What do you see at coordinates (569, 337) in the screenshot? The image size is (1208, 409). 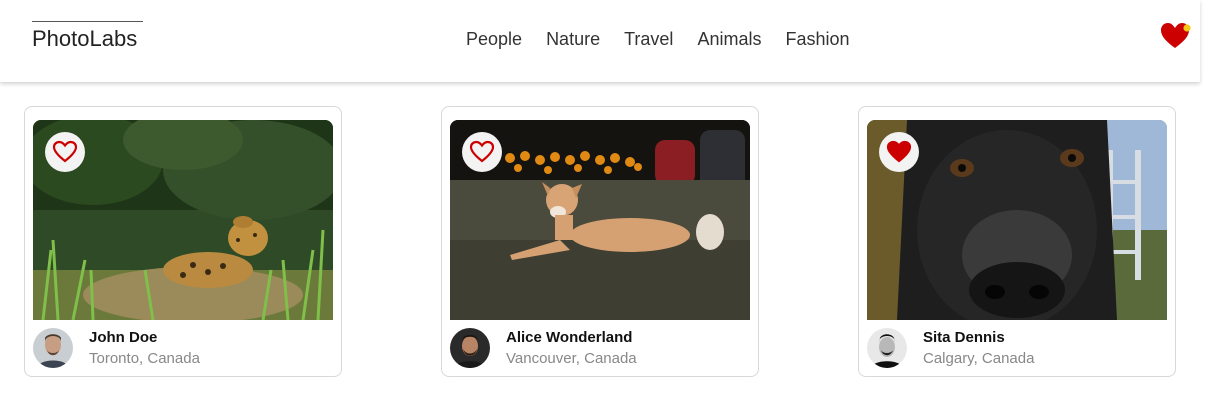 I see `user-name: Alice Wonderland` at bounding box center [569, 337].